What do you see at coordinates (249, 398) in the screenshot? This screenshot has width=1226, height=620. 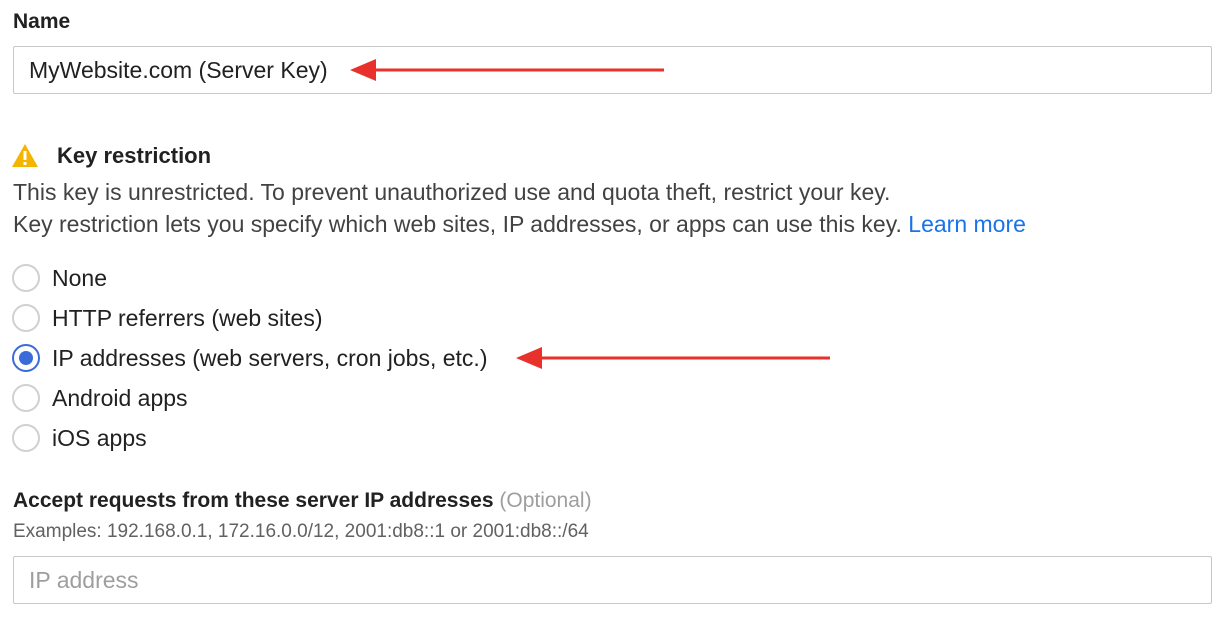 I see `radio-option-android-apps: Android apps` at bounding box center [249, 398].